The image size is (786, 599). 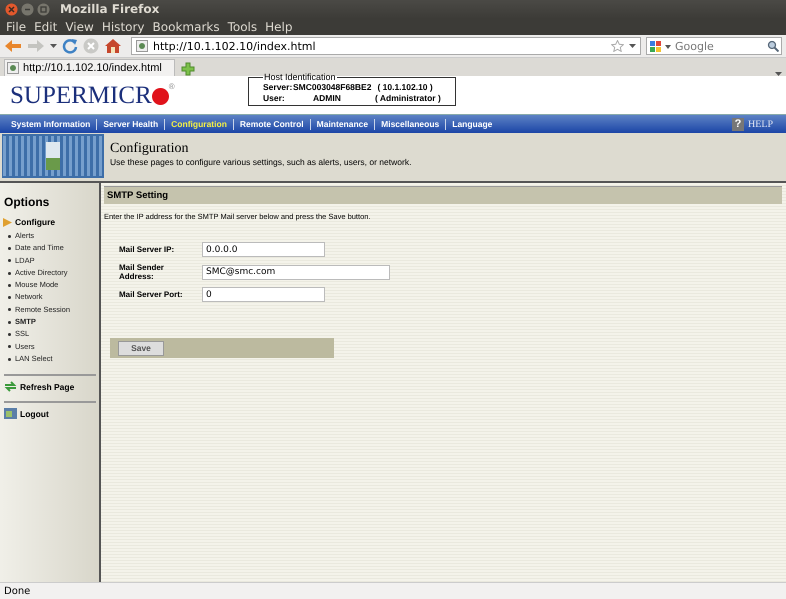 I want to click on nav-tab: Miscellaneous, so click(x=410, y=124).